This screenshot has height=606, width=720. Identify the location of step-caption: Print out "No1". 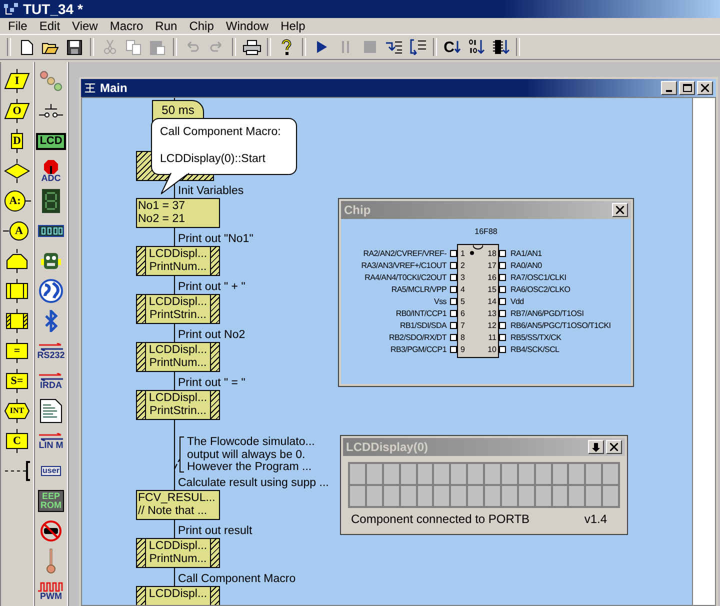
(216, 239).